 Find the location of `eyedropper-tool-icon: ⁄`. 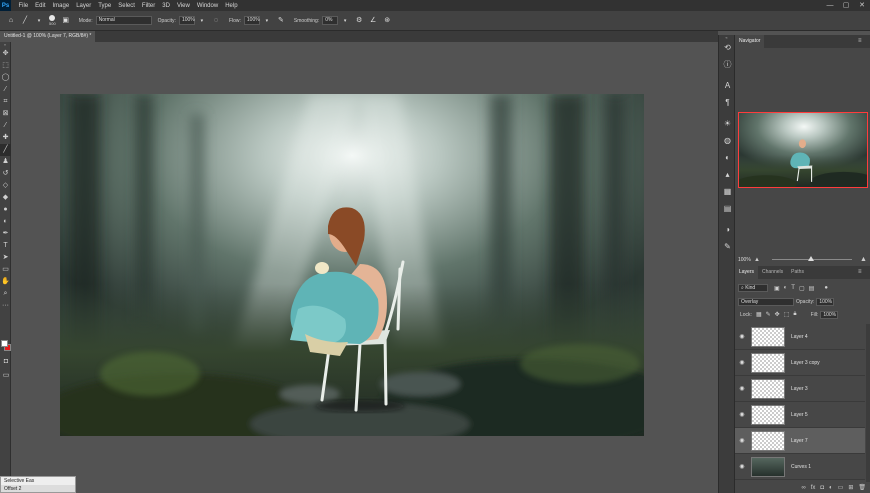

eyedropper-tool-icon: ⁄ is located at coordinates (5, 126).